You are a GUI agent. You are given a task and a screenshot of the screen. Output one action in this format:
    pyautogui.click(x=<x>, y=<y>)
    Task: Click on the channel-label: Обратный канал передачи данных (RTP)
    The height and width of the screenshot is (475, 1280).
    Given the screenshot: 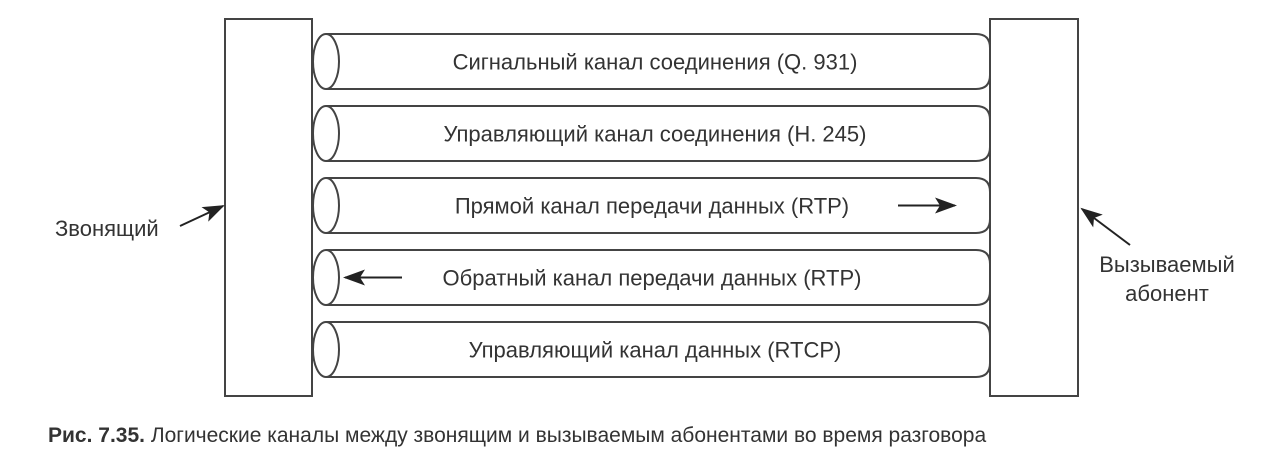 What is the action you would take?
    pyautogui.click(x=652, y=278)
    